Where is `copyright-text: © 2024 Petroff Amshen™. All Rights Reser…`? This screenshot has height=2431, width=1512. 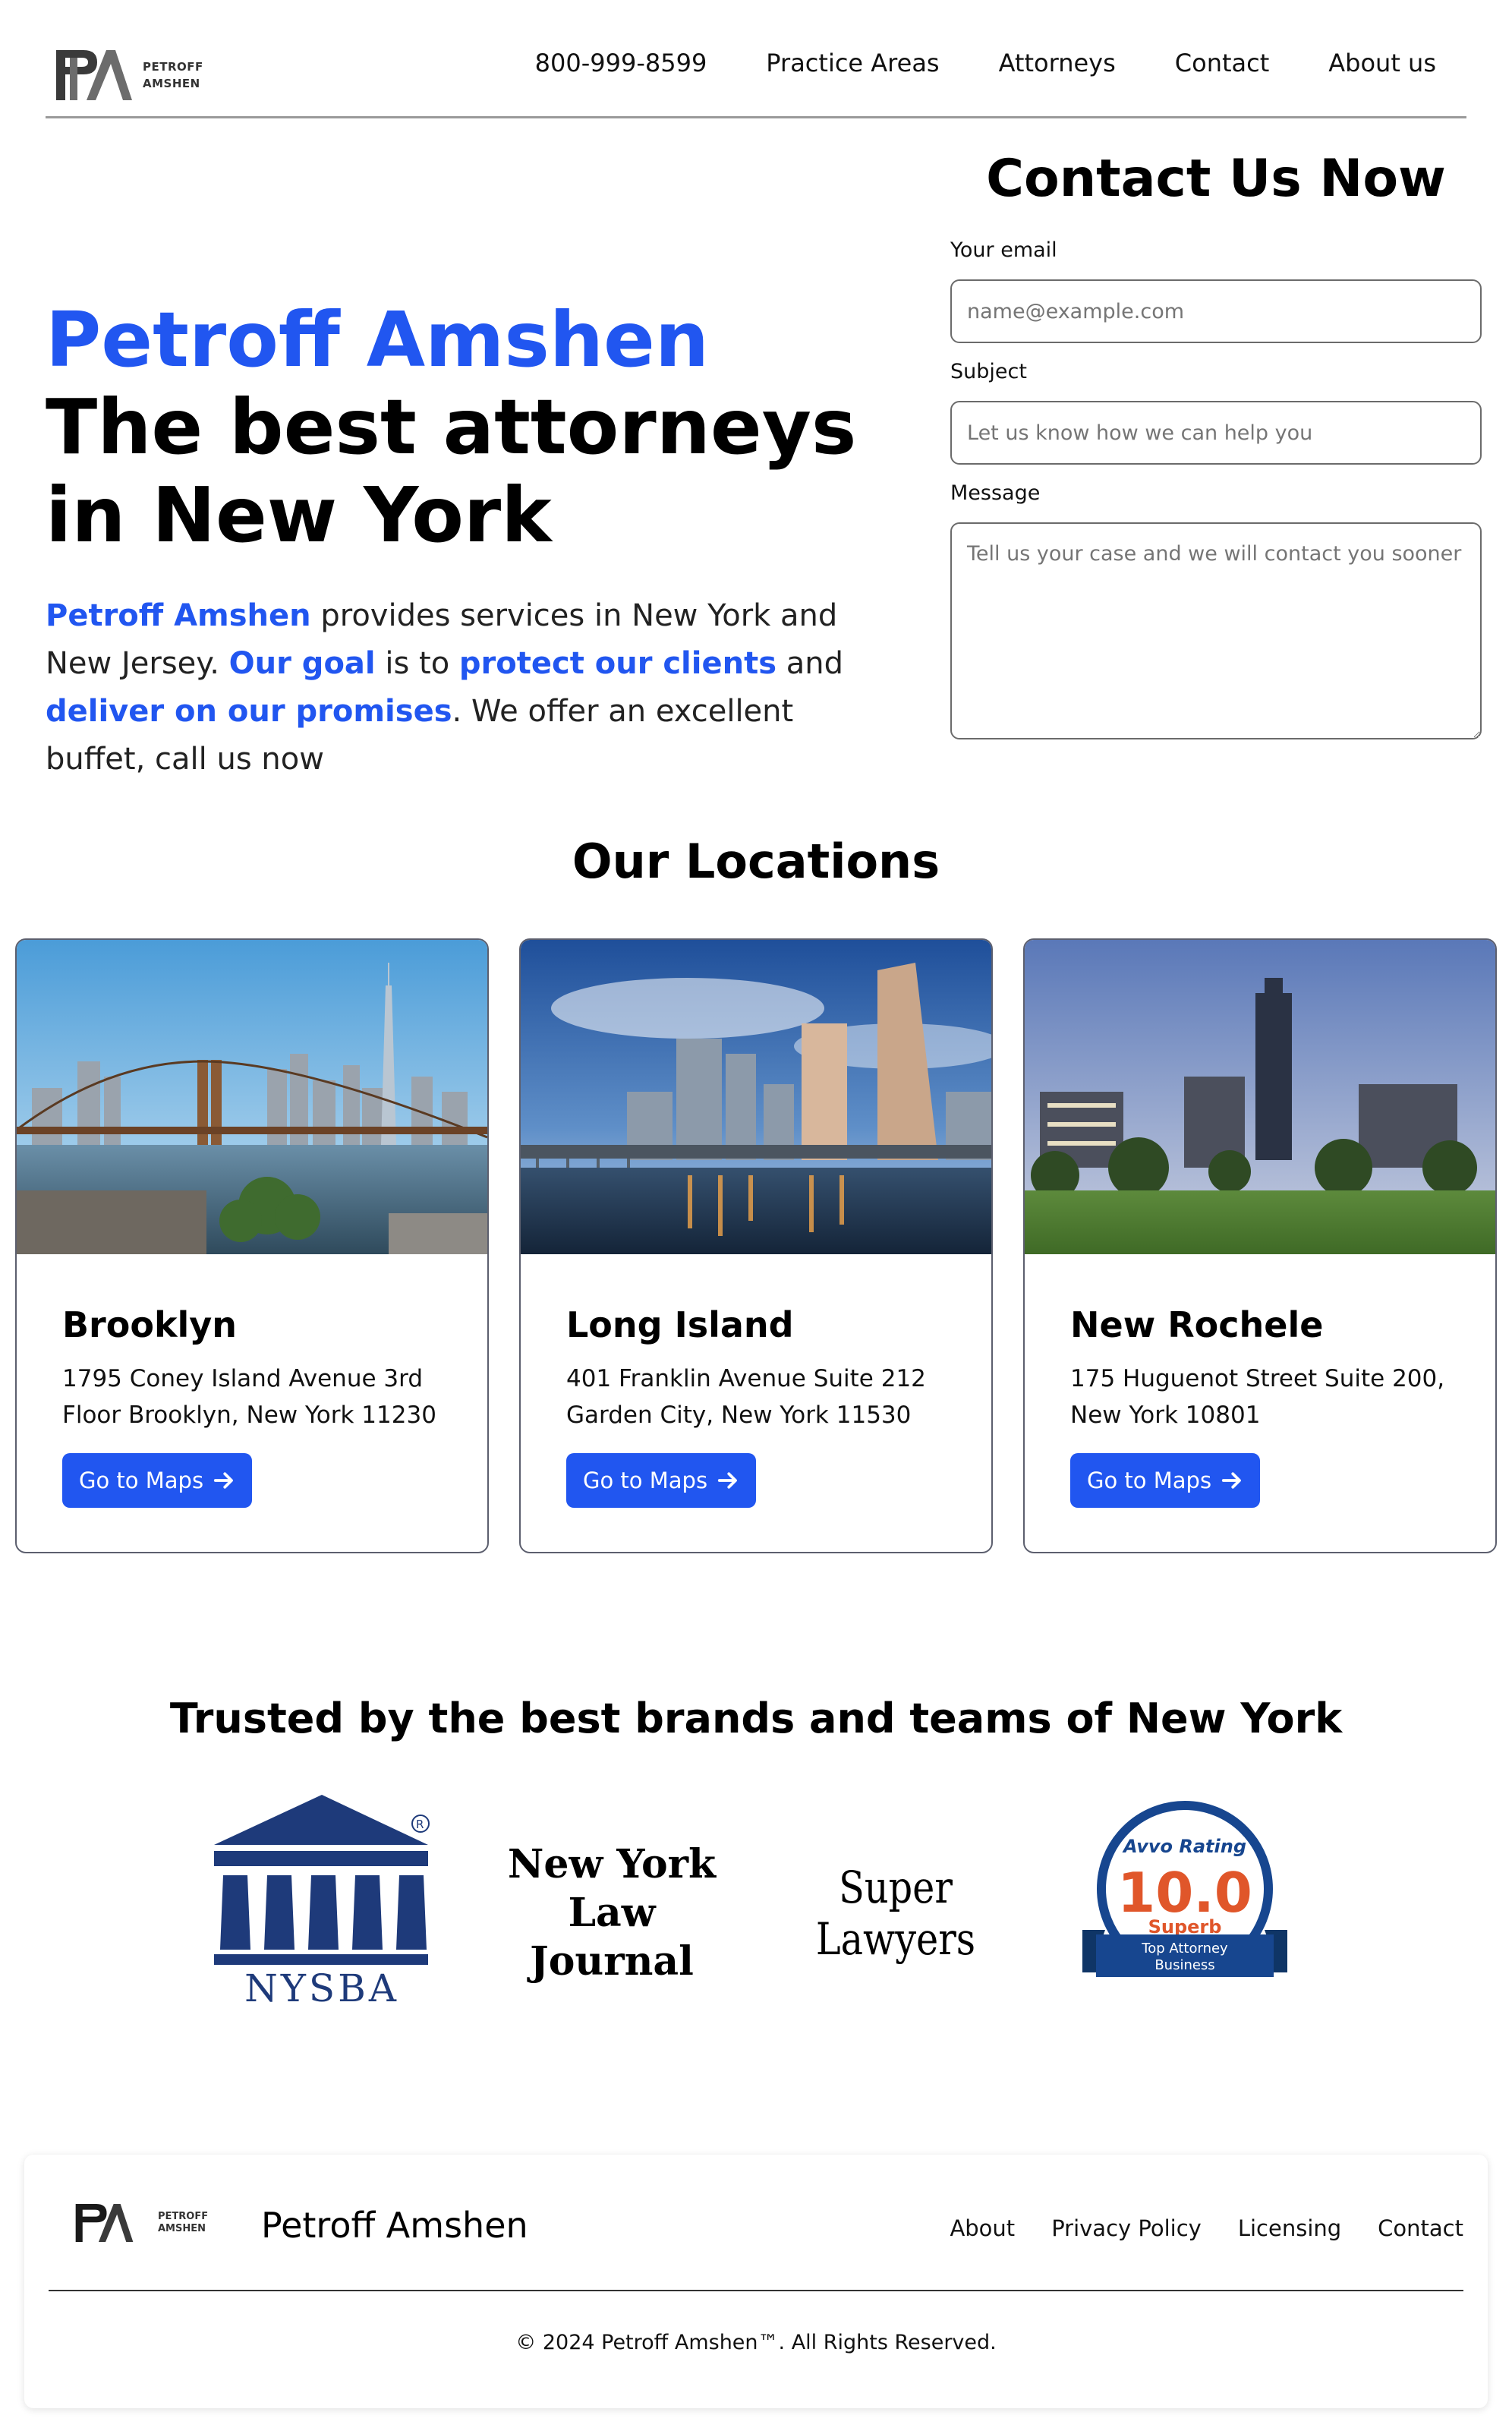
copyright-text: © 2024 Petroff Amshen™. All Rights Reser… is located at coordinates (756, 2342).